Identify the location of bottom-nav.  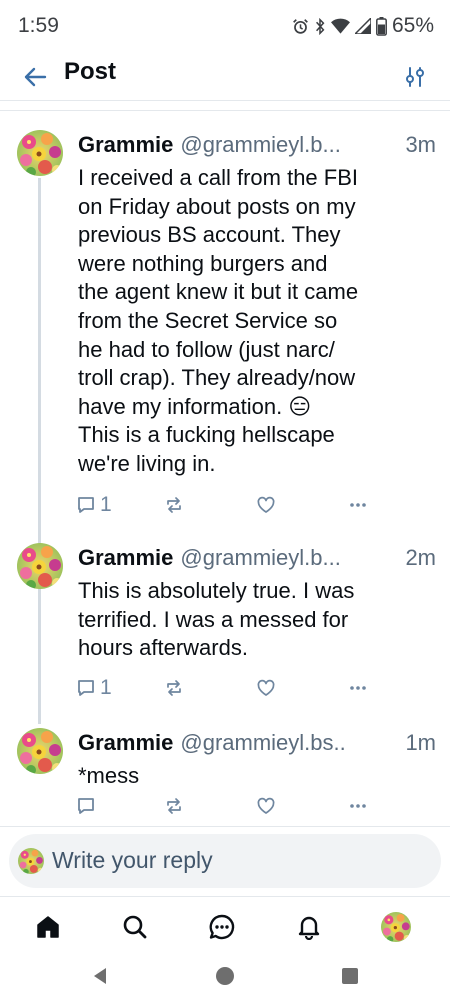
(225, 926).